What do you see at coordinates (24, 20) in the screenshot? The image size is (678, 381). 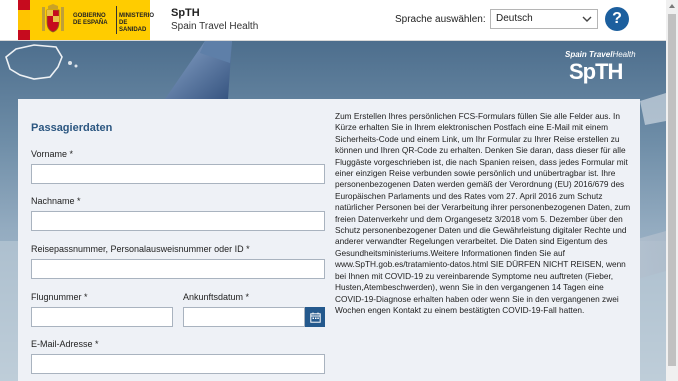 I see `spain-flag-stripe` at bounding box center [24, 20].